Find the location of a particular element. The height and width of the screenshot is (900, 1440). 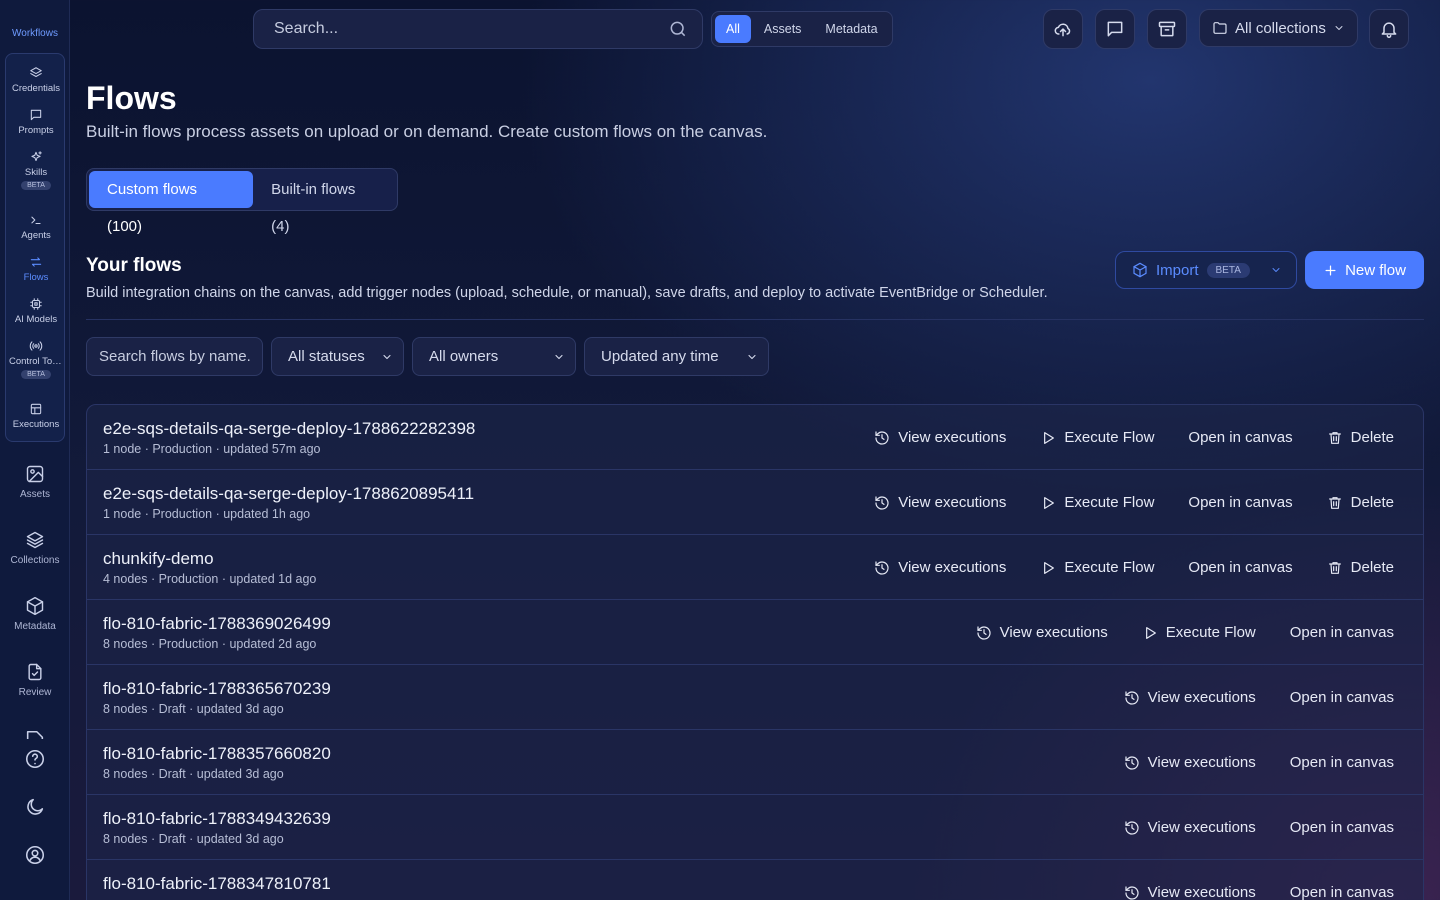

sidebar-item-assets: Assets is located at coordinates (35, 482).